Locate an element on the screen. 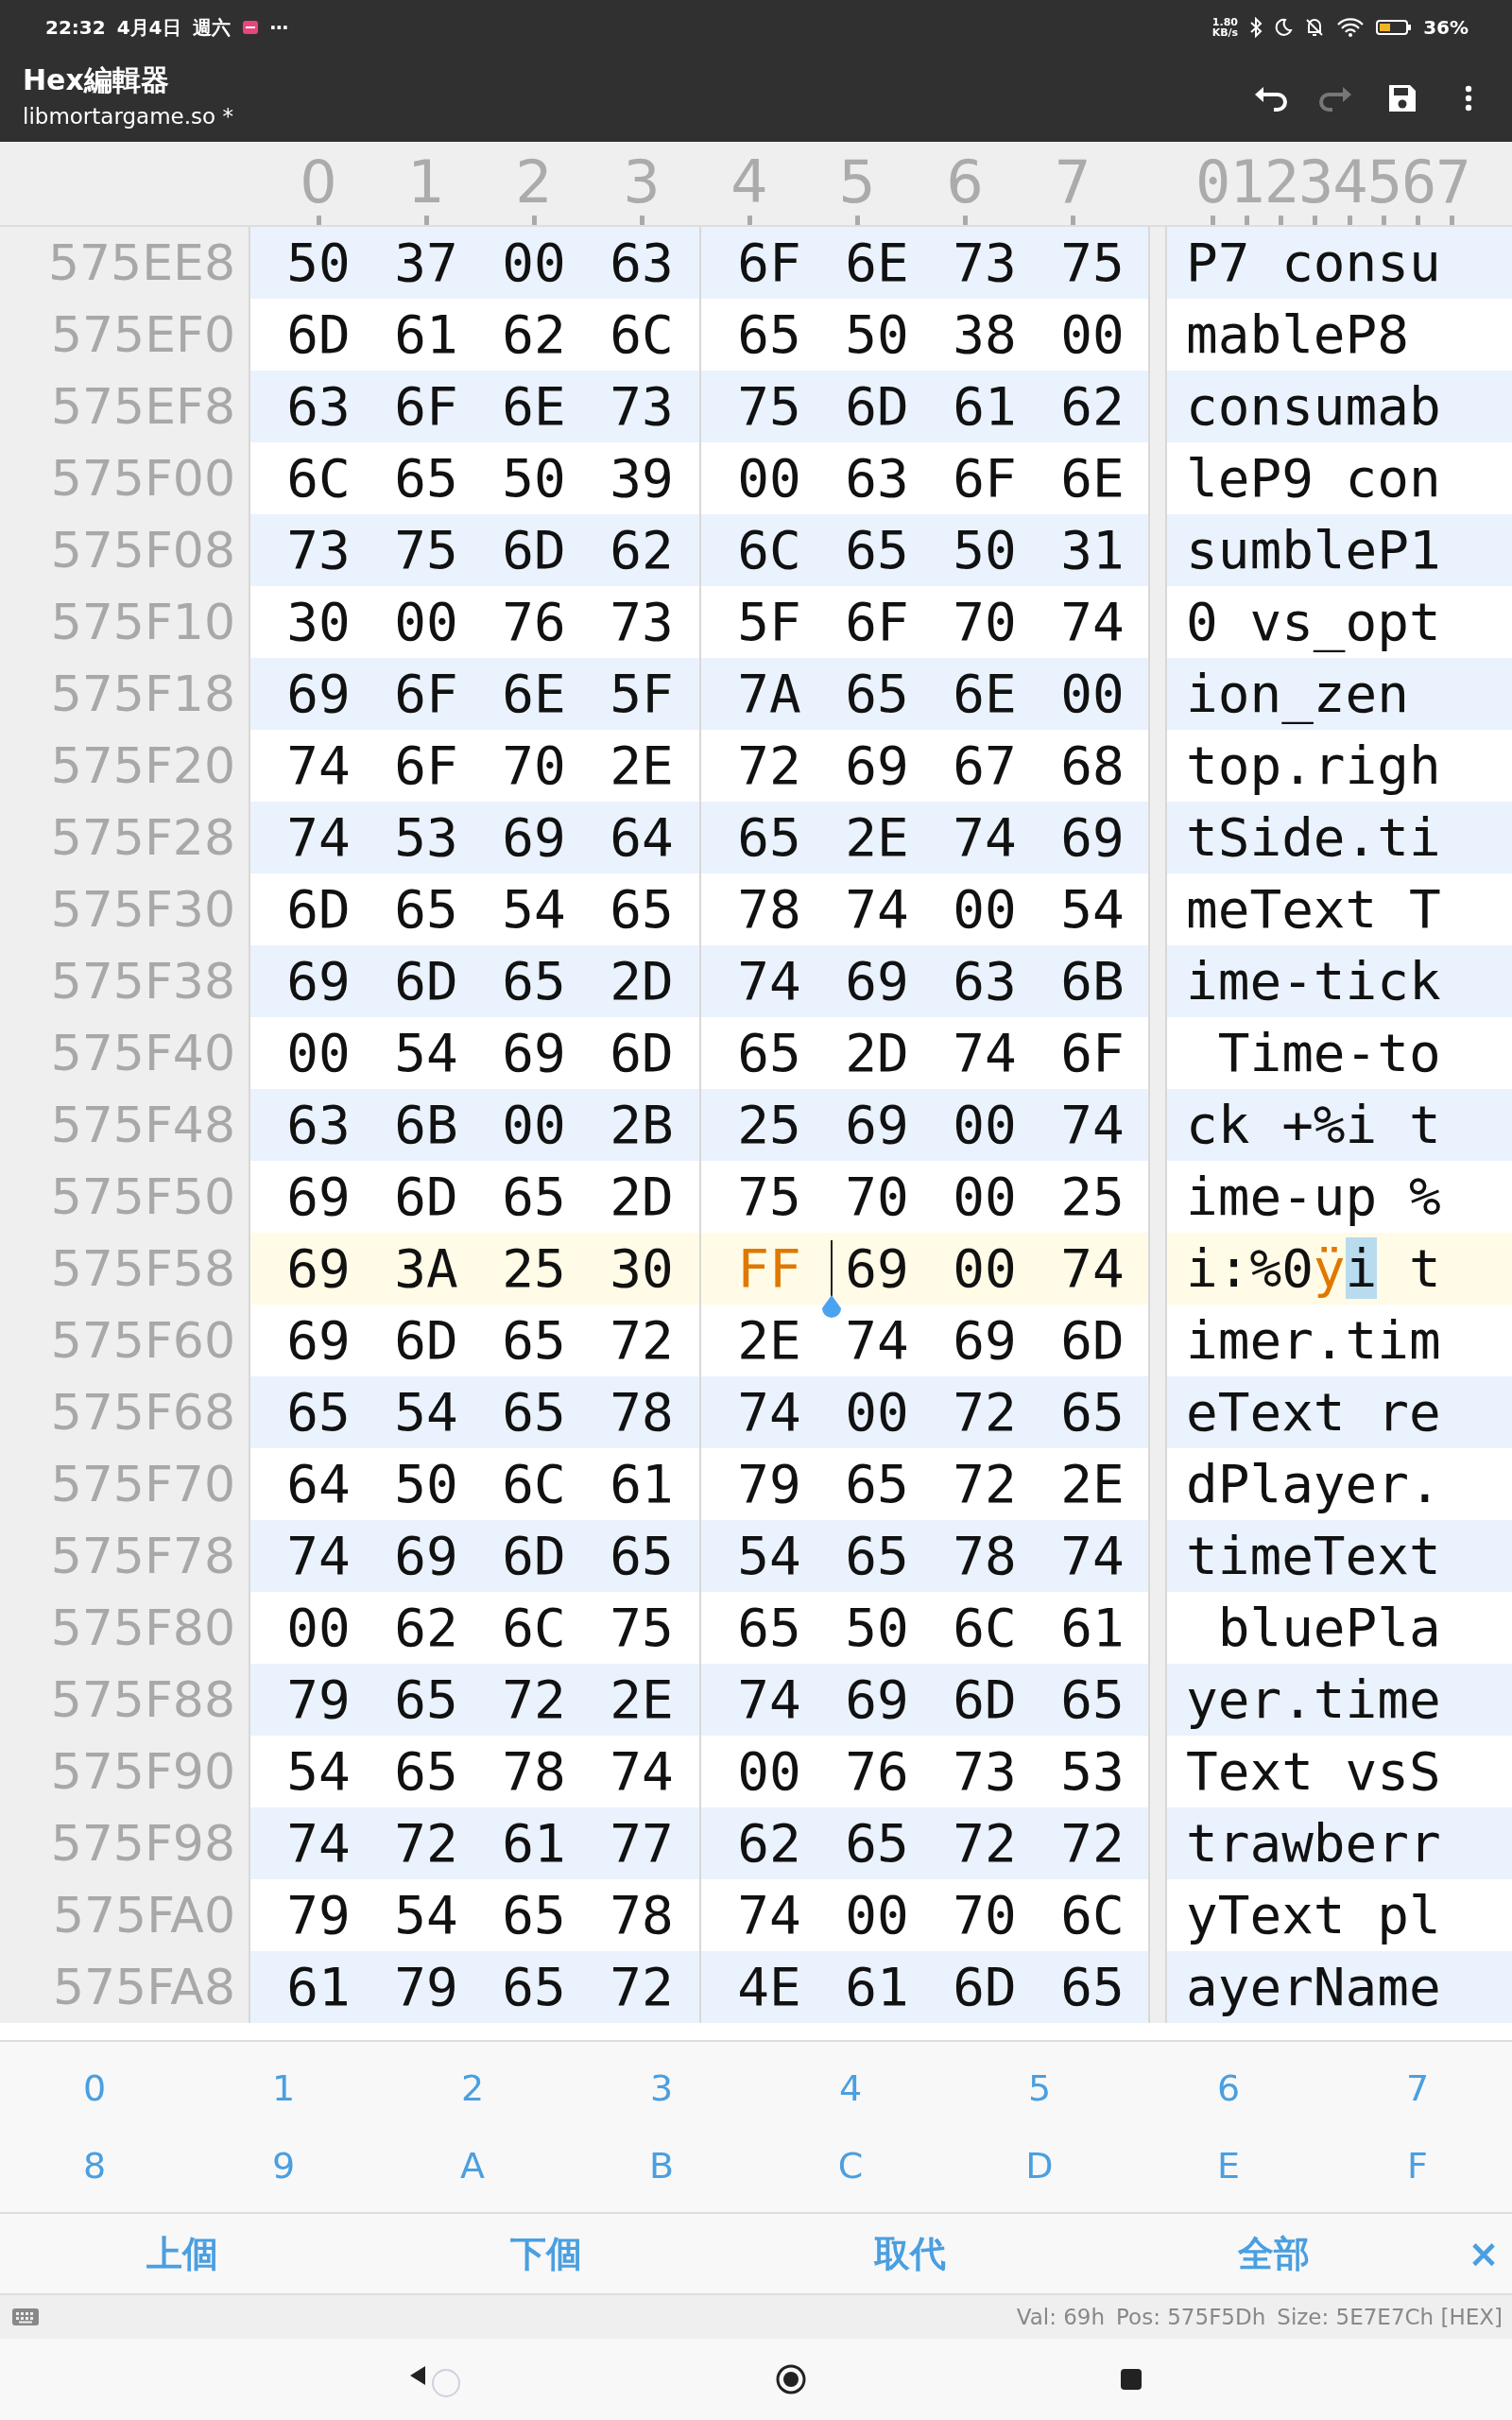 The width and height of the screenshot is (1512, 2420). hex-byte: 37 is located at coordinates (426, 263).